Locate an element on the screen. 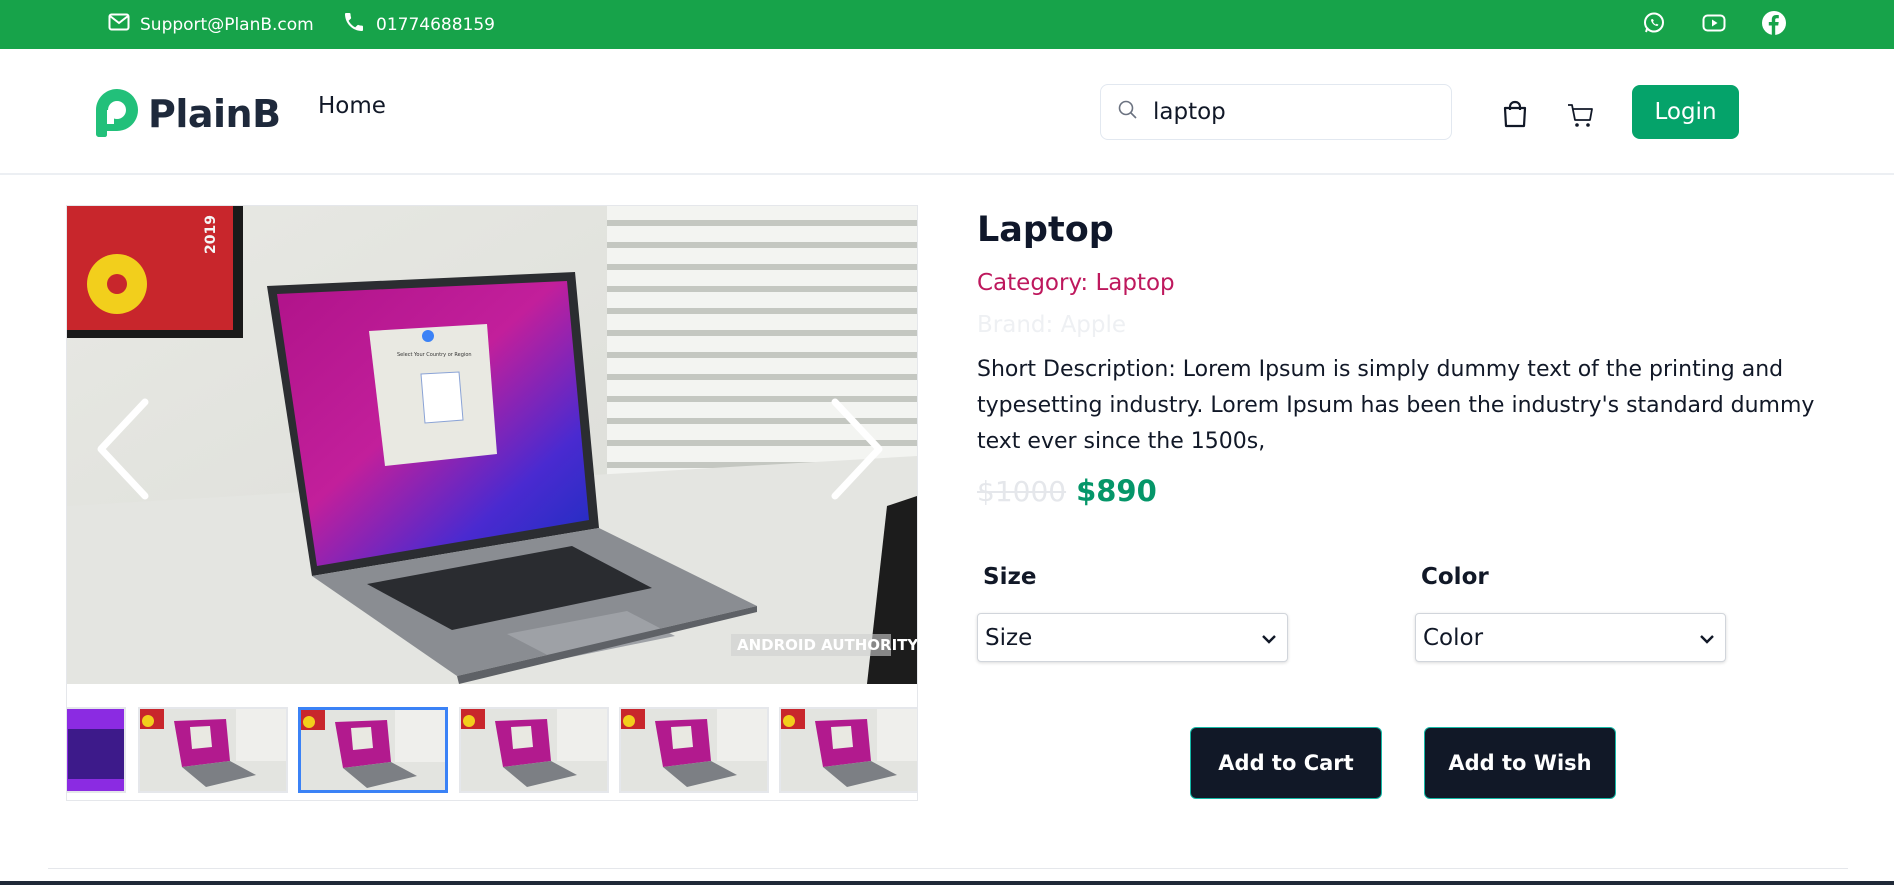 Image resolution: width=1894 pixels, height=885 pixels. product-title: Laptop is located at coordinates (1045, 230).